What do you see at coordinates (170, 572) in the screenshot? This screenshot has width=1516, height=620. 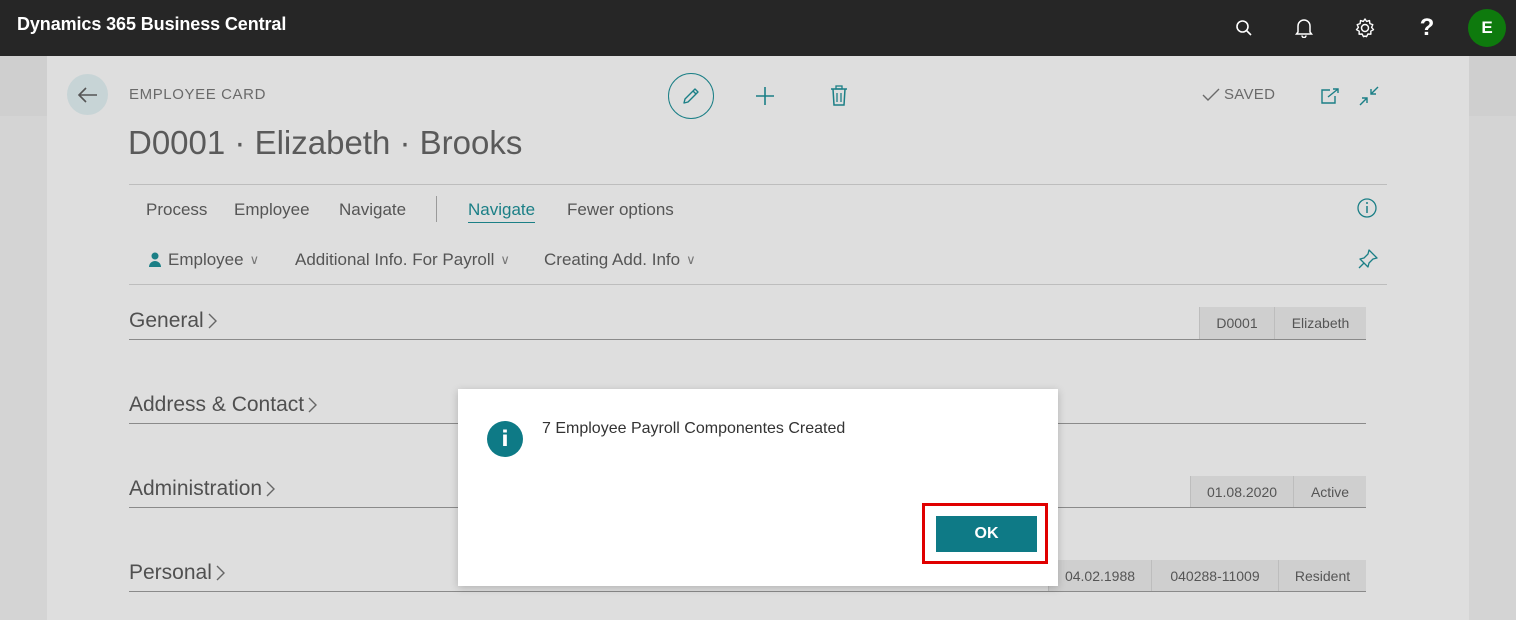 I see `section-title: Personal` at bounding box center [170, 572].